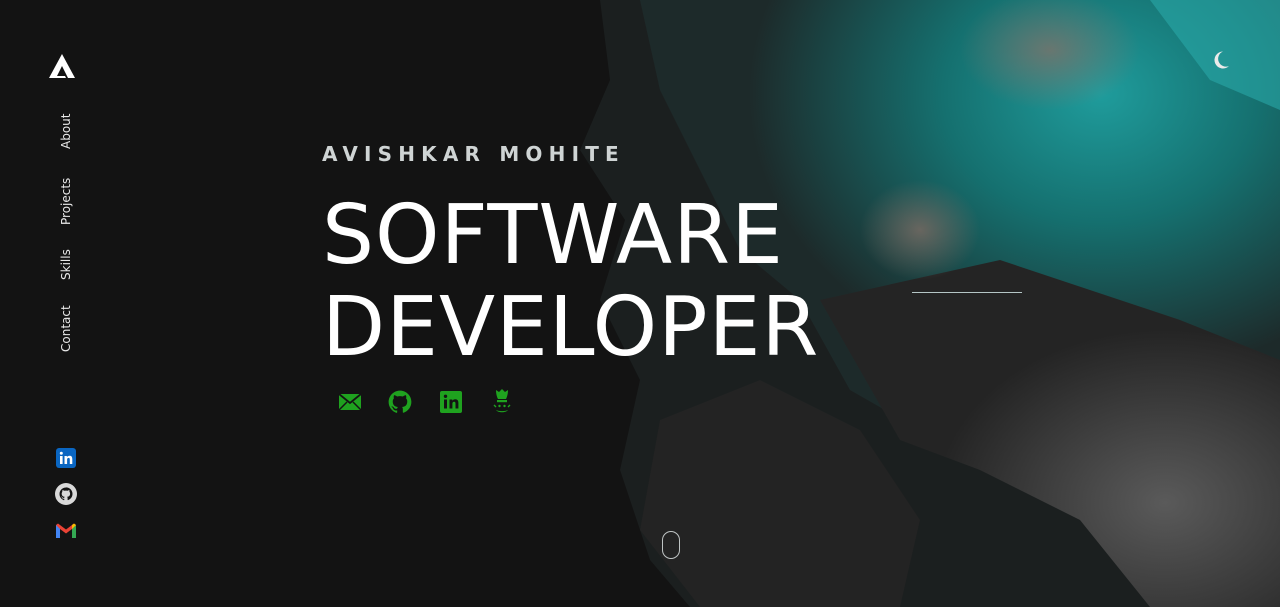  I want to click on brand-logo-icon, so click(62, 66).